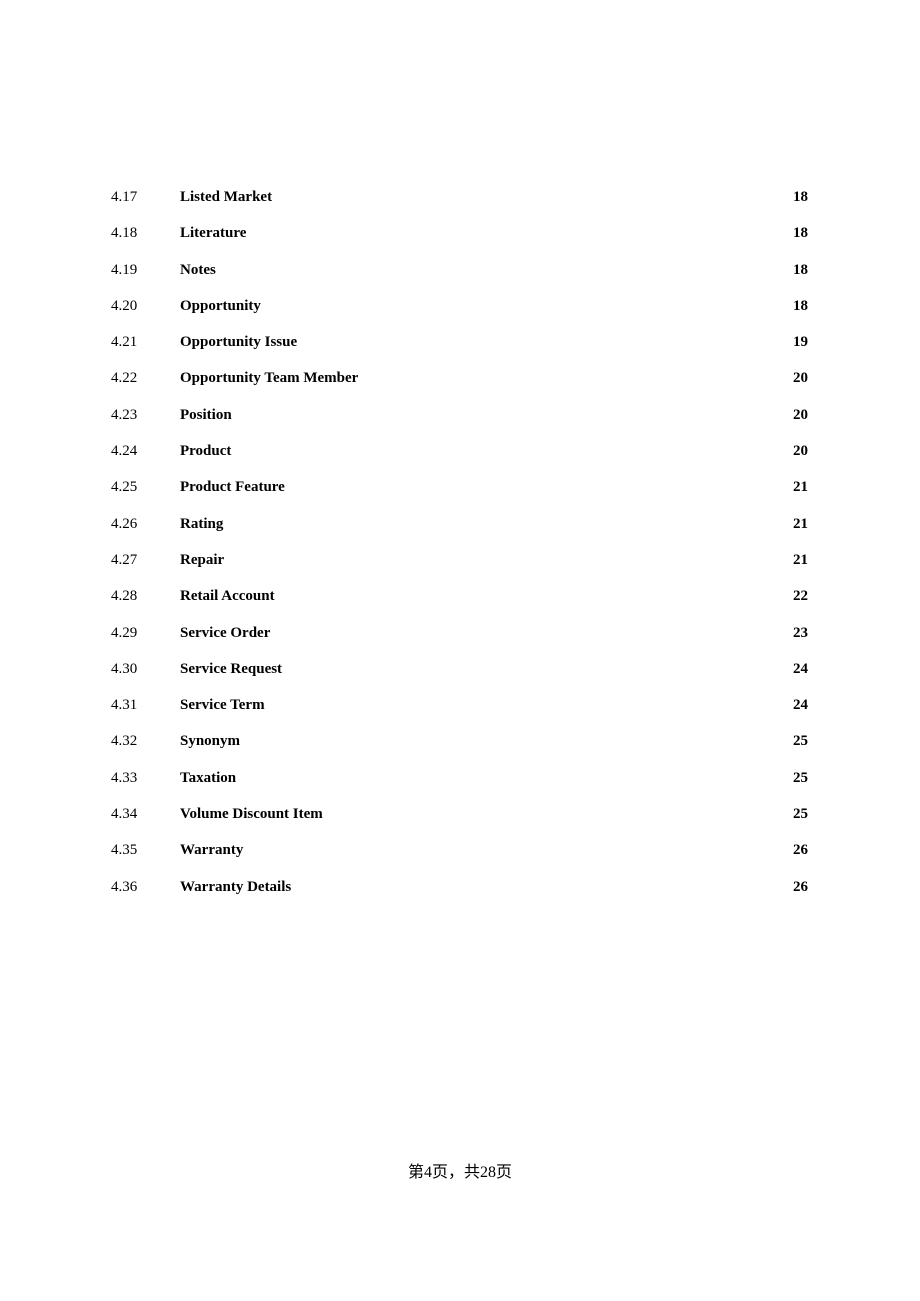  I want to click on toc-entry-title: Taxation, so click(208, 778).